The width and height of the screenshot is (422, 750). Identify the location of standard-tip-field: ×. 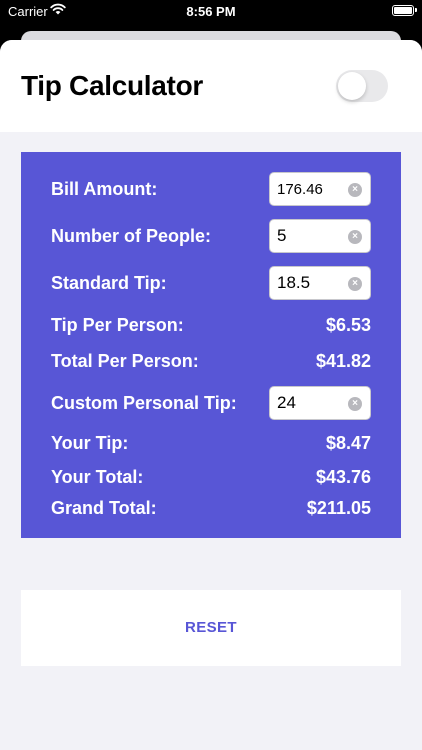
(320, 283).